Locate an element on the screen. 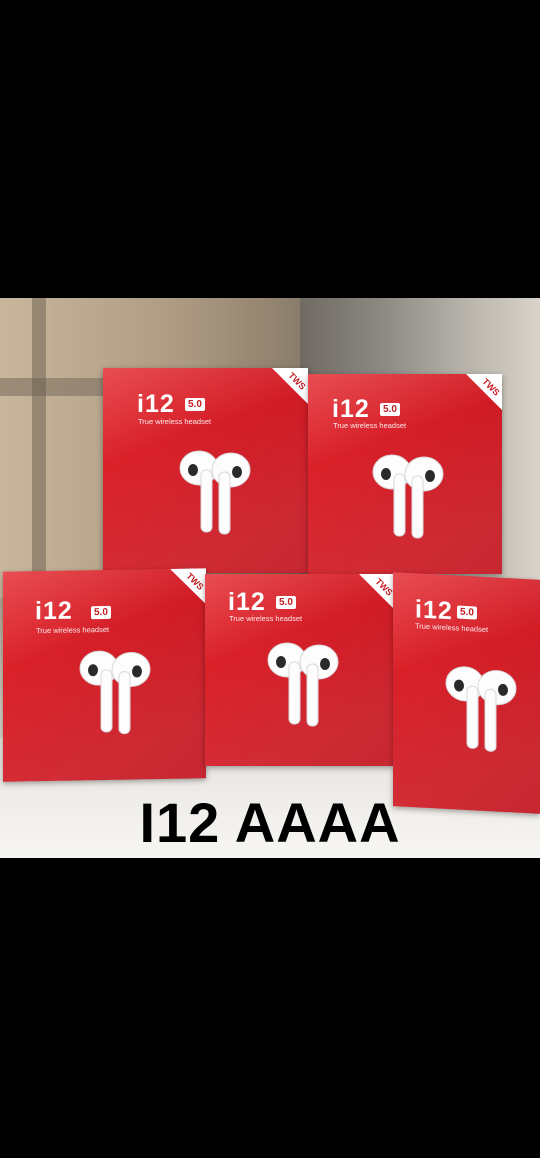  product-box: i12 5.0 True wireless headset is located at coordinates (466, 693).